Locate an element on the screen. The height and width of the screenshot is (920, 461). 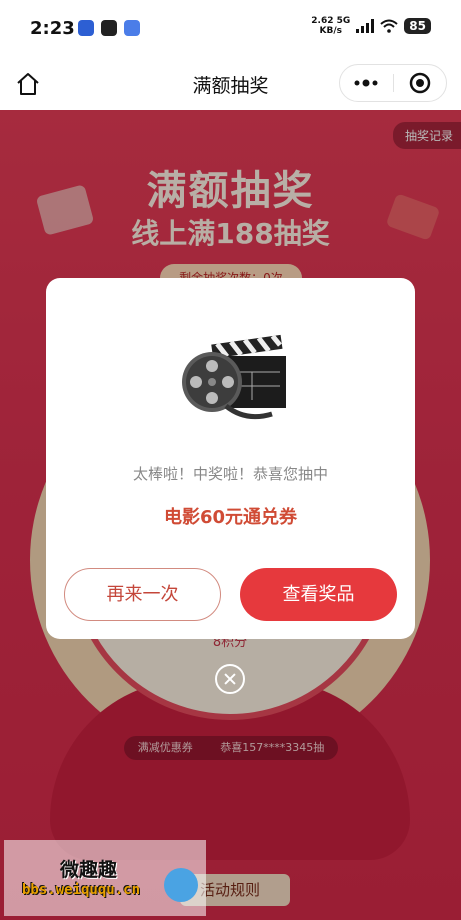
status-app-icons is located at coordinates (109, 28).